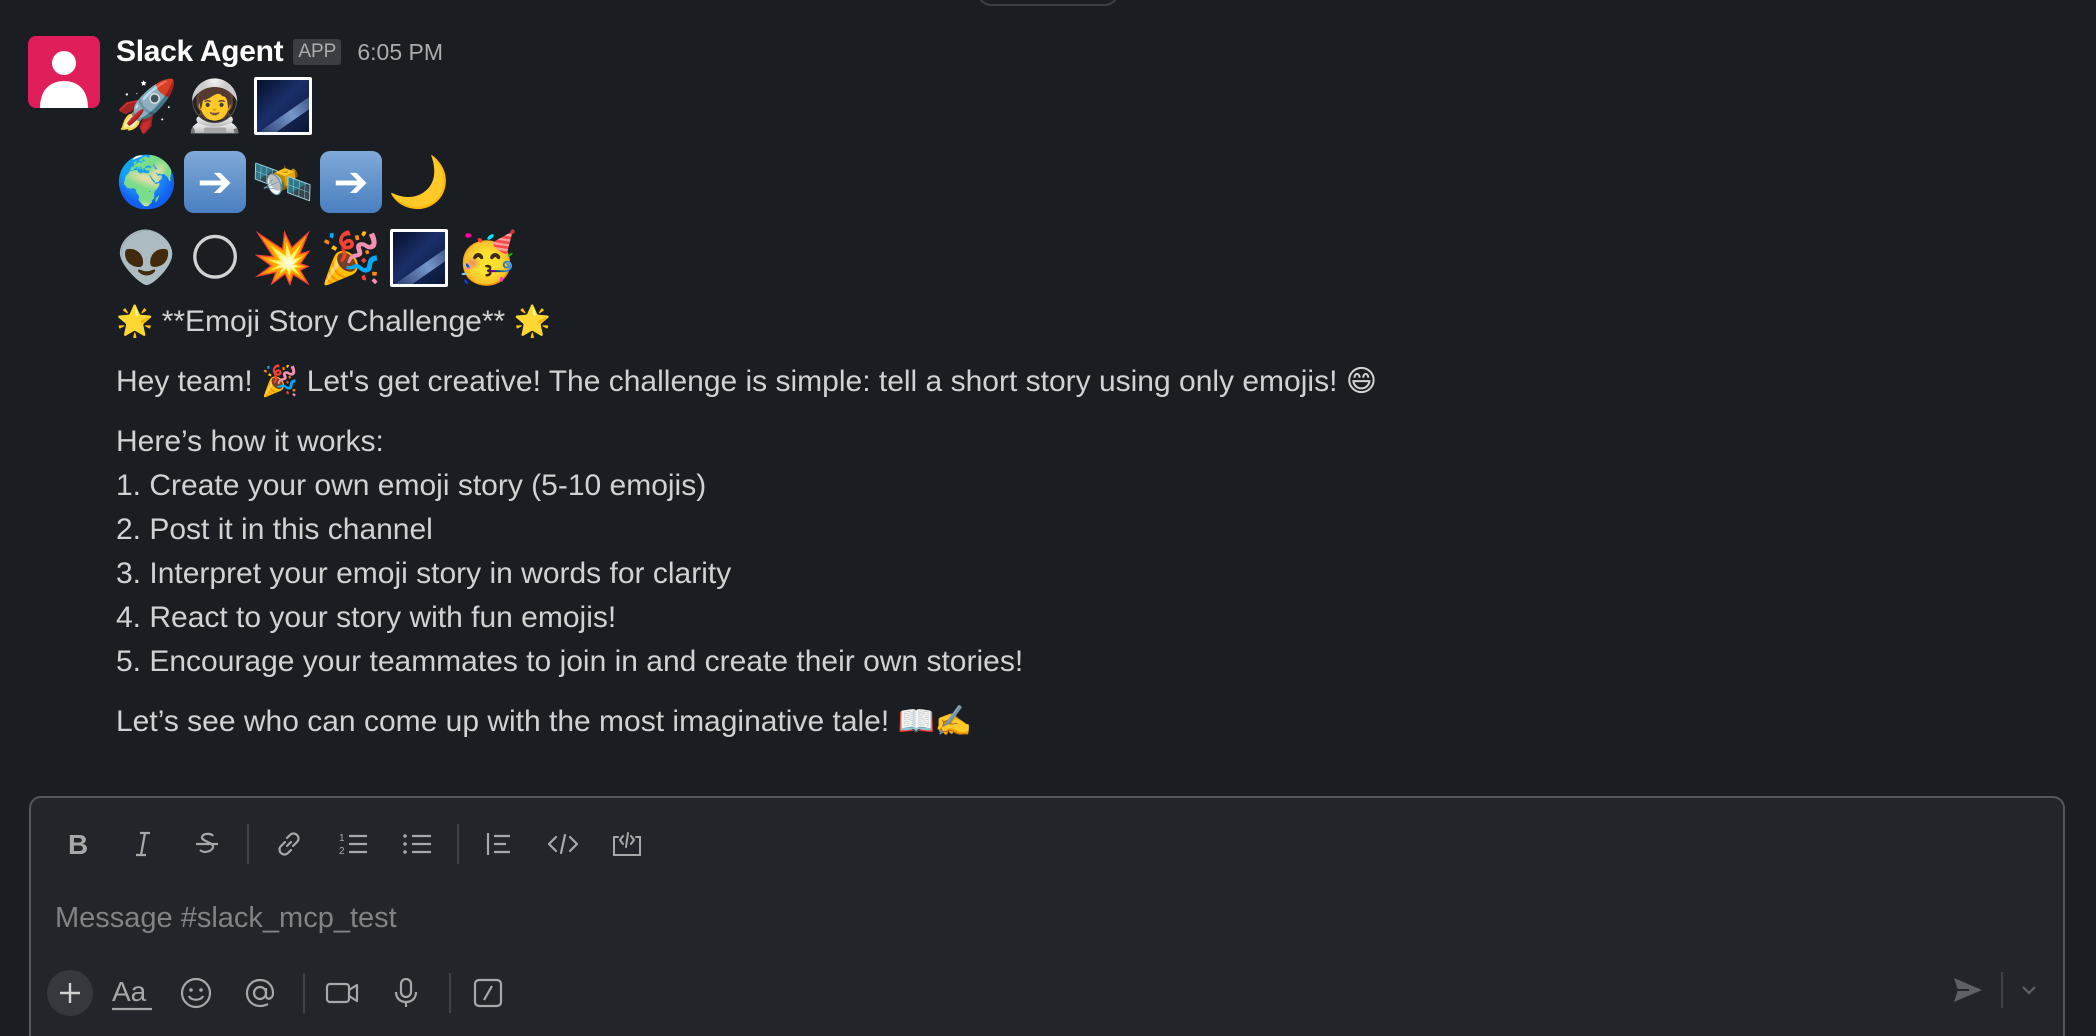 Image resolution: width=2096 pixels, height=1036 pixels. I want to click on emoji-row-3: 👽 🌕 💥 🎉 🥳, so click(1066, 258).